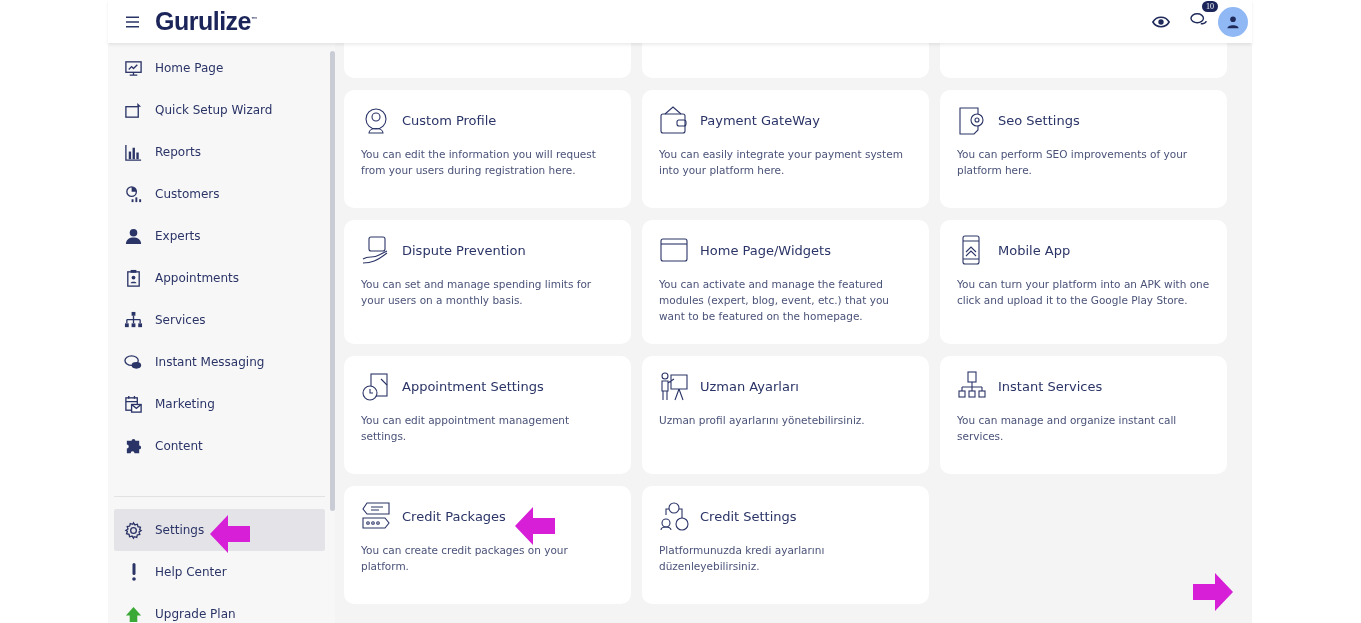  I want to click on card-title: Appointment Settings, so click(473, 386).